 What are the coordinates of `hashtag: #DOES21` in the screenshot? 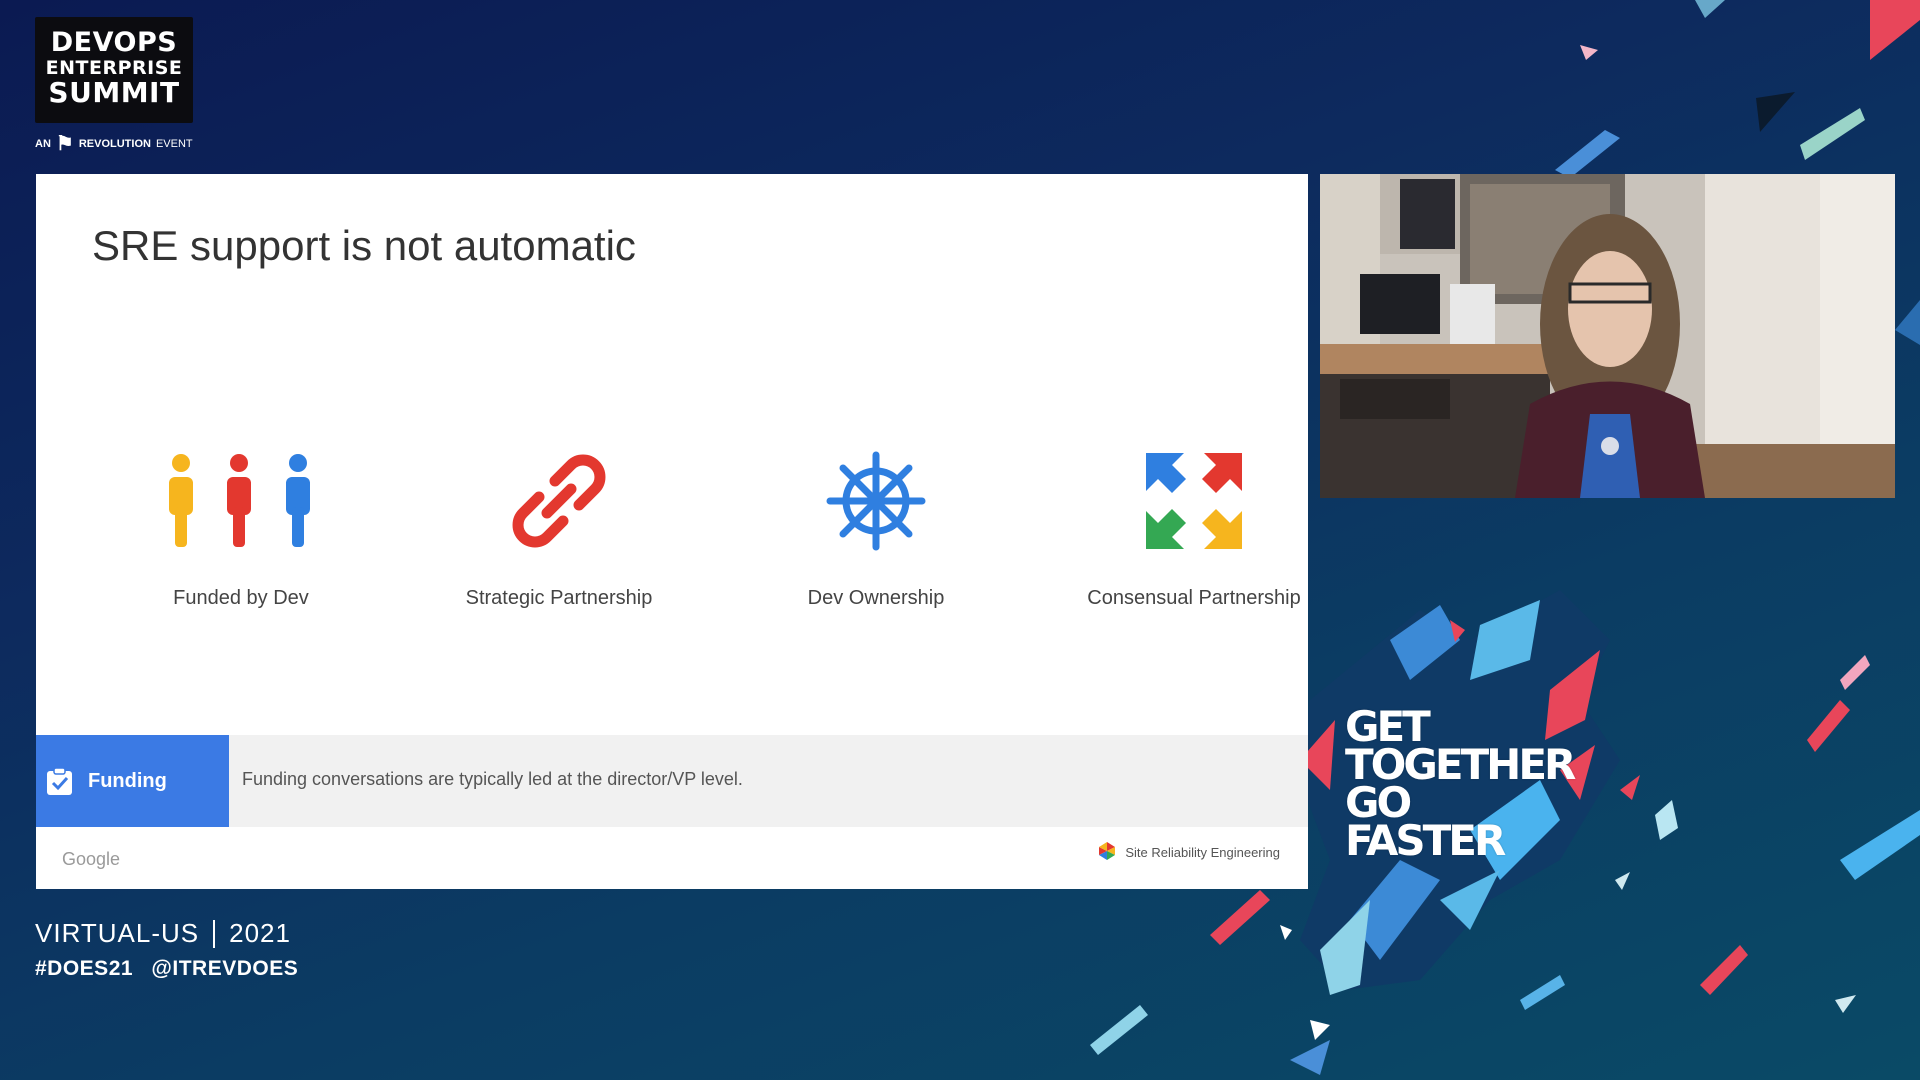 It's located at (84, 968).